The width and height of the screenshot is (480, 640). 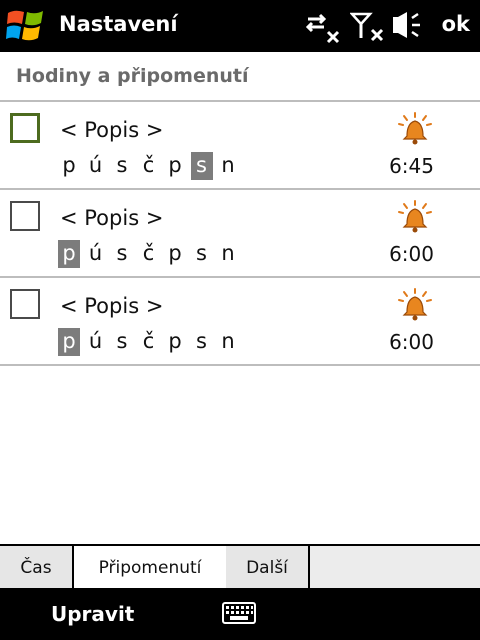 I want to click on tab-cas: Čas, so click(x=37, y=567).